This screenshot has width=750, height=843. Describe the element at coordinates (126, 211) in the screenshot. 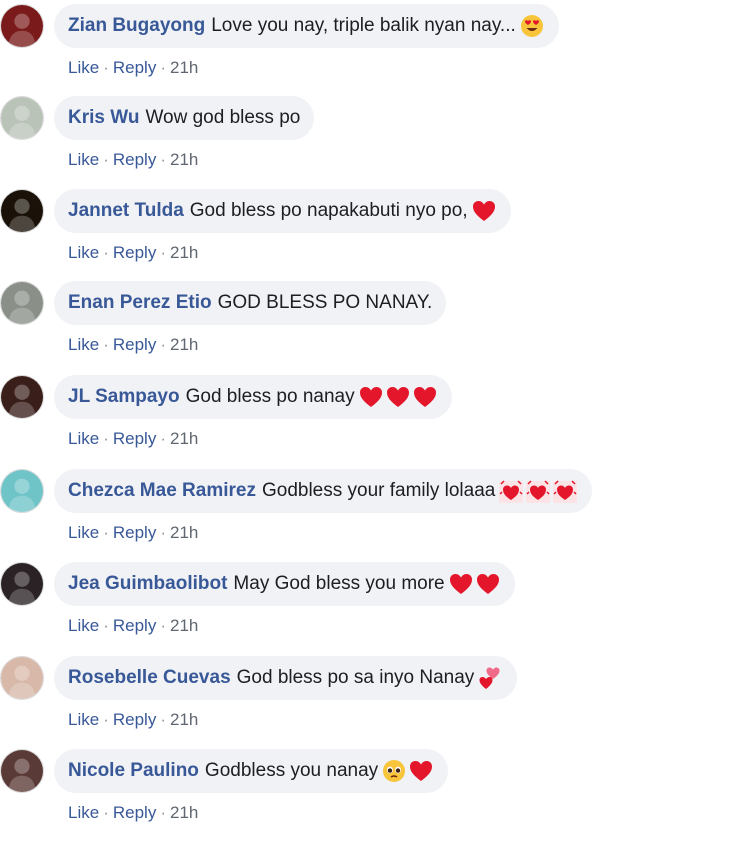

I see `comment-author-link: Jannet Tulda` at that location.